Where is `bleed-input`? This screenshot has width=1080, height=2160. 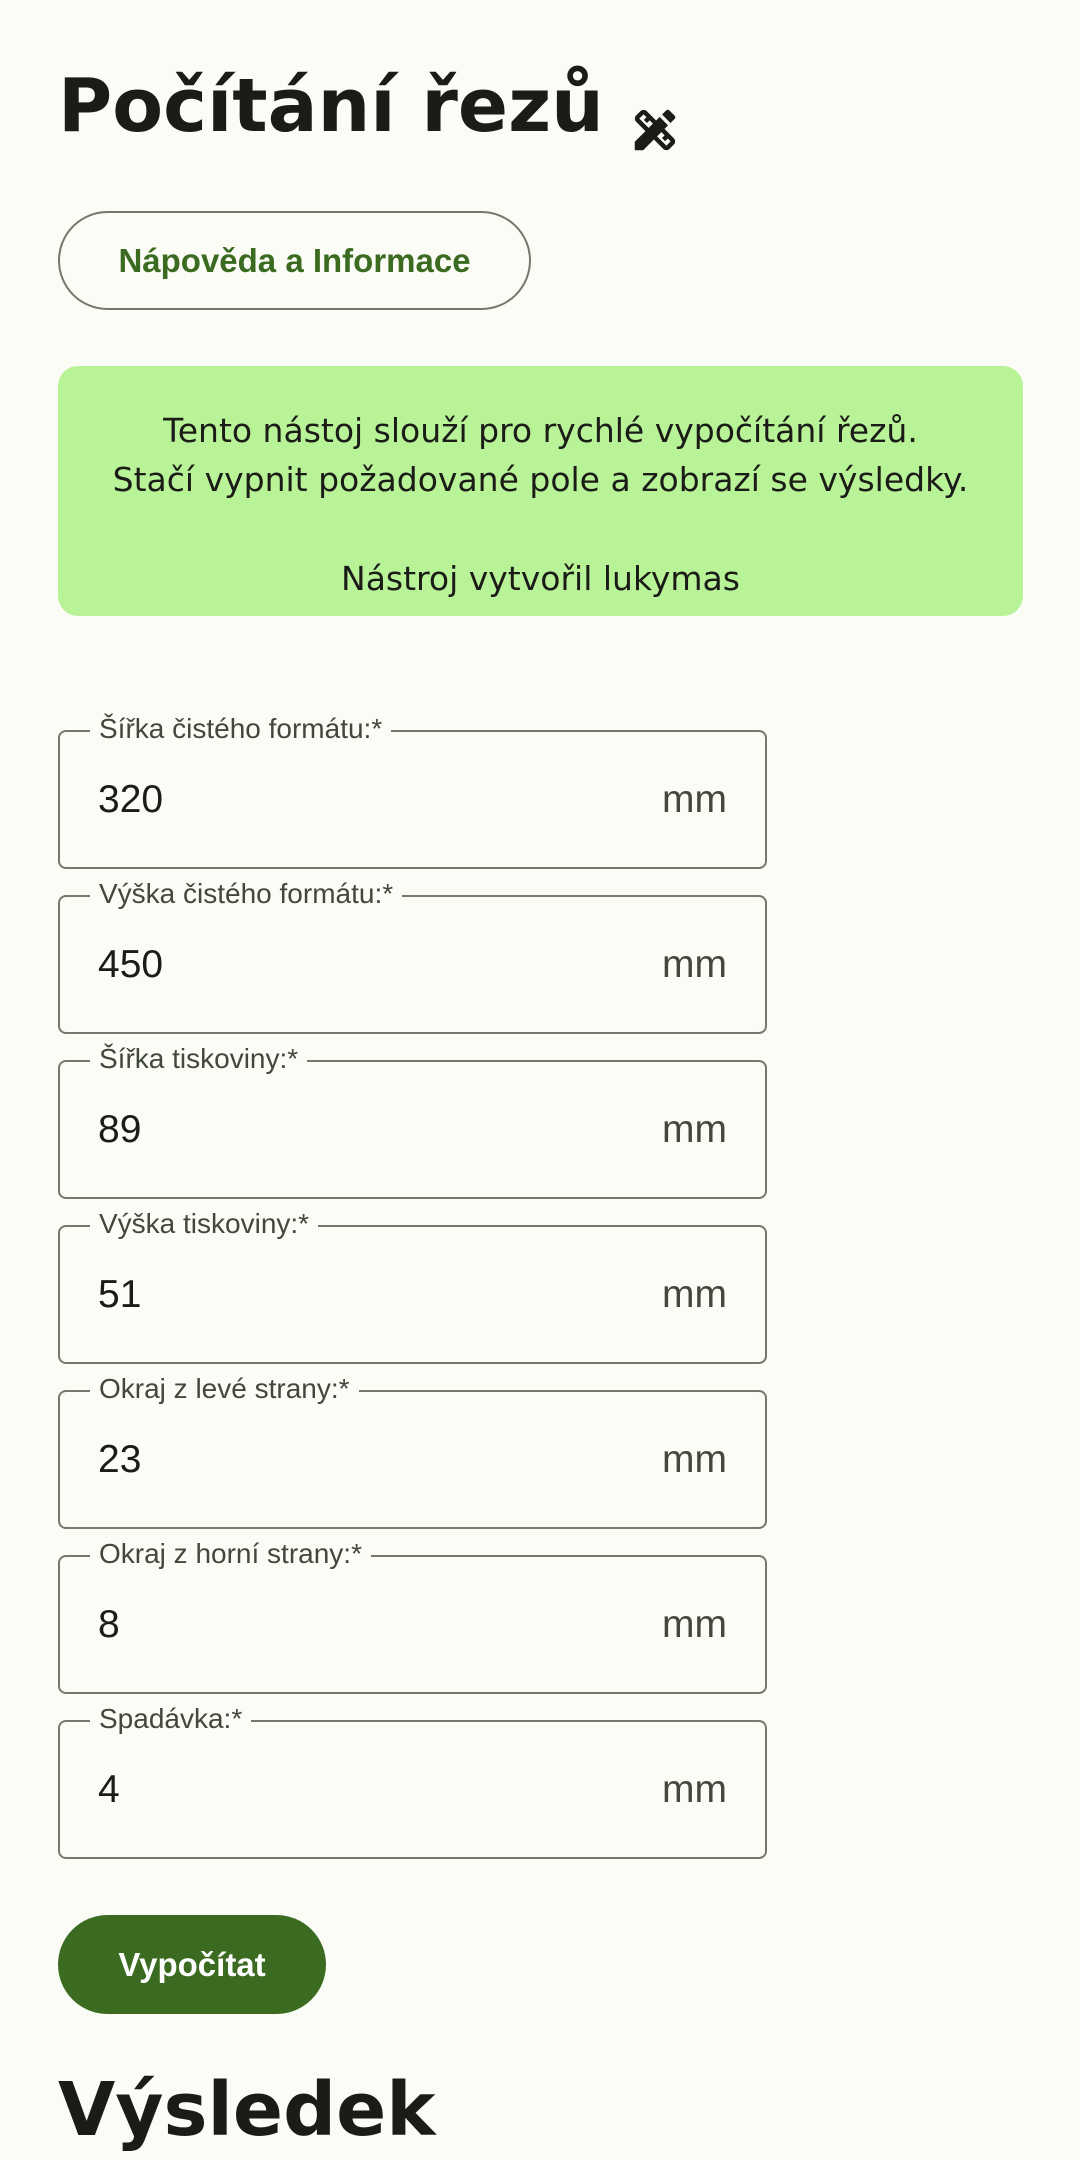
bleed-input is located at coordinates (358, 1789).